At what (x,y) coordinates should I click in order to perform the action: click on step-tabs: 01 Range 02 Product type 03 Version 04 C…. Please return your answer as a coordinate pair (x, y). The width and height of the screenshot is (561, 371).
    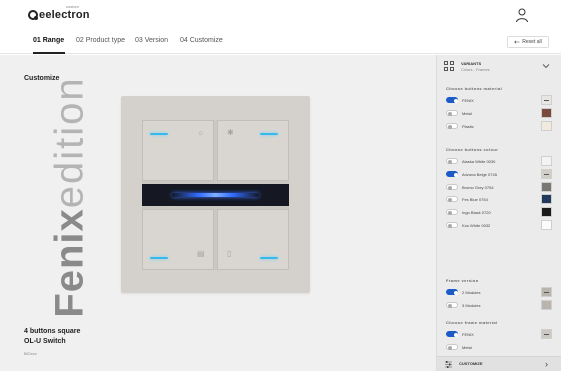
    Looking at the image, I should click on (280, 42).